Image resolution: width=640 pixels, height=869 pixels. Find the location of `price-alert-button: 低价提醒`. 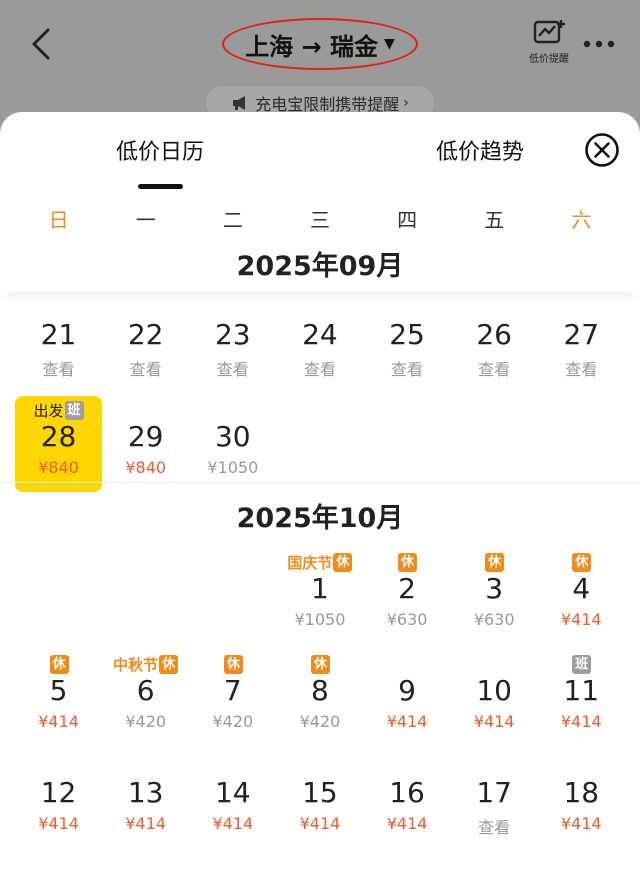

price-alert-button: 低价提醒 is located at coordinates (549, 44).